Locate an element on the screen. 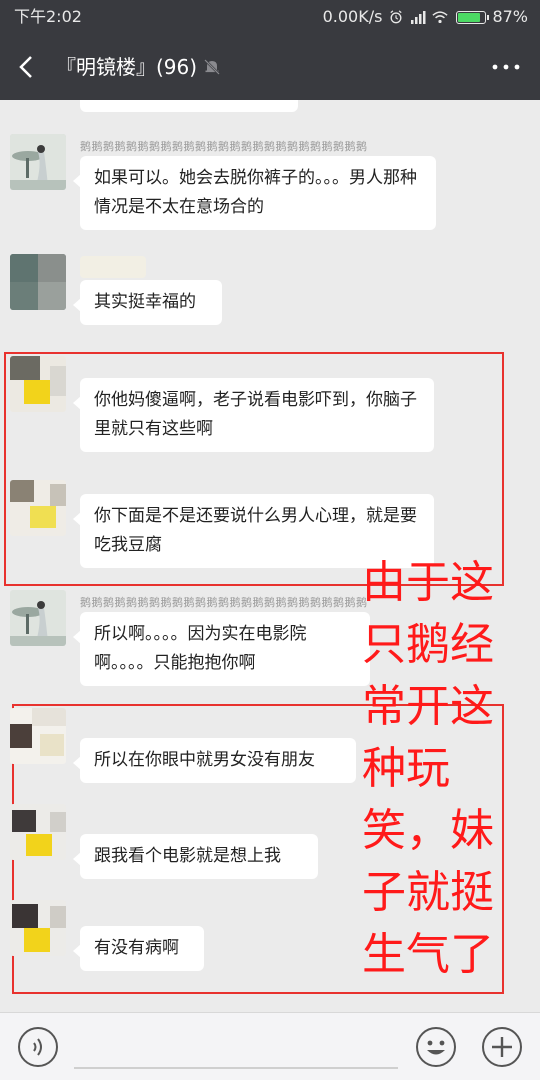 Image resolution: width=540 pixels, height=1080 pixels. network-speed: 0.00K/s is located at coordinates (352, 16).